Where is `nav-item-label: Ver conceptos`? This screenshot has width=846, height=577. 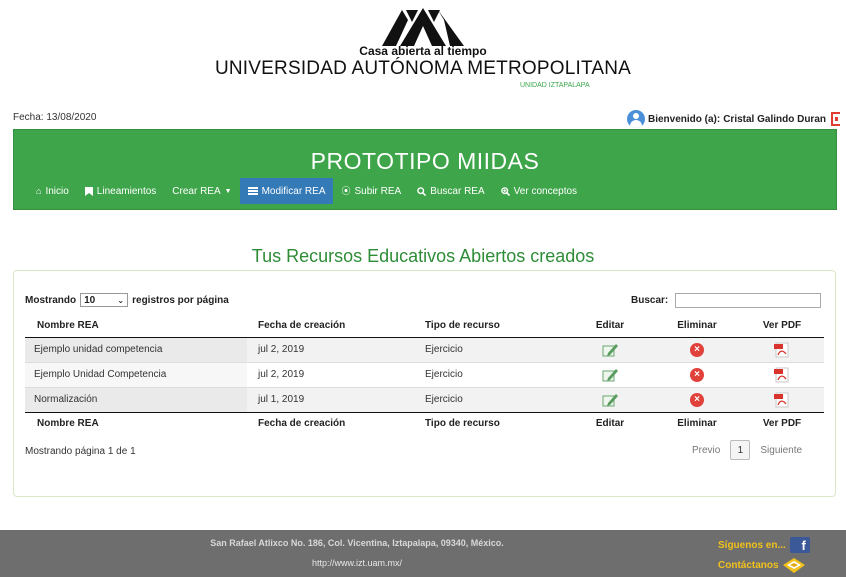
nav-item-label: Ver conceptos is located at coordinates (545, 191).